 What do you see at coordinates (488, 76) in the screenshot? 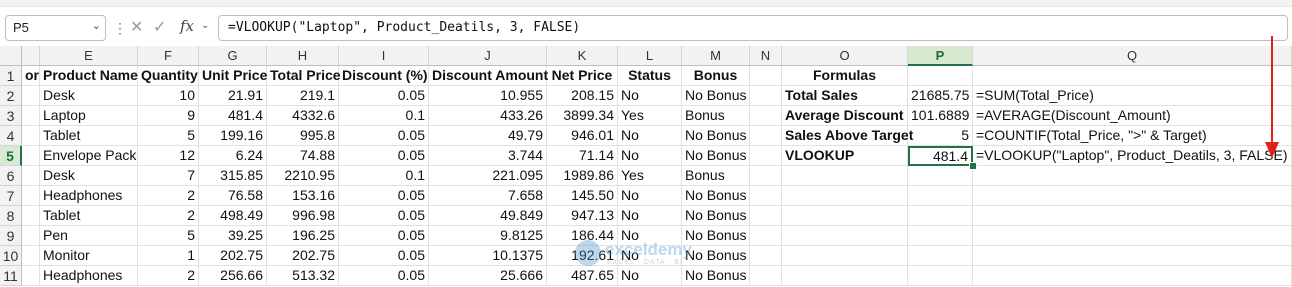
I see `column-title: Discount Amount` at bounding box center [488, 76].